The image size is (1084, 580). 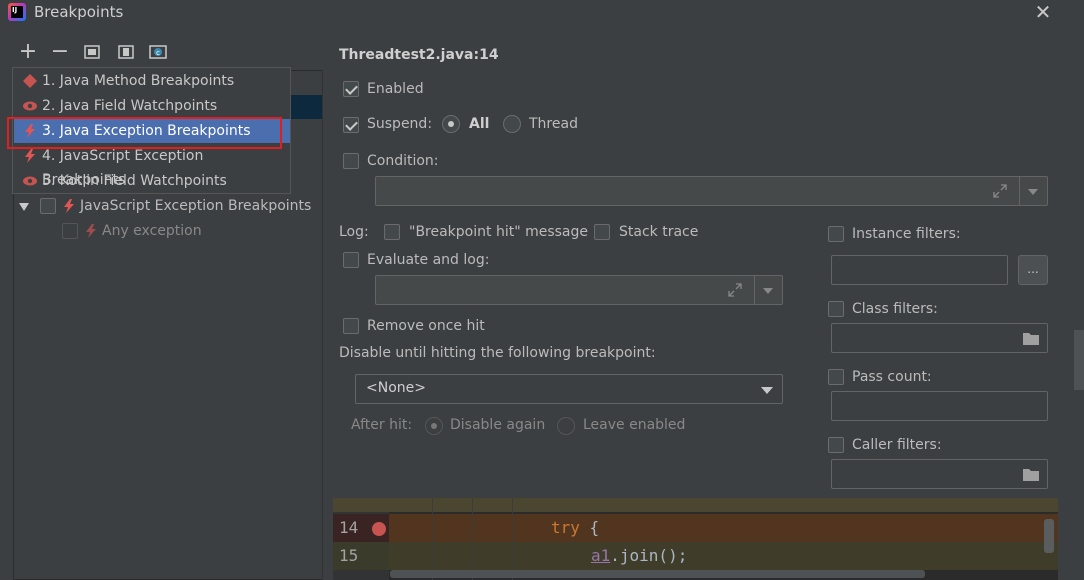 I want to click on group-by-class-icon: c, so click(x=158, y=52).